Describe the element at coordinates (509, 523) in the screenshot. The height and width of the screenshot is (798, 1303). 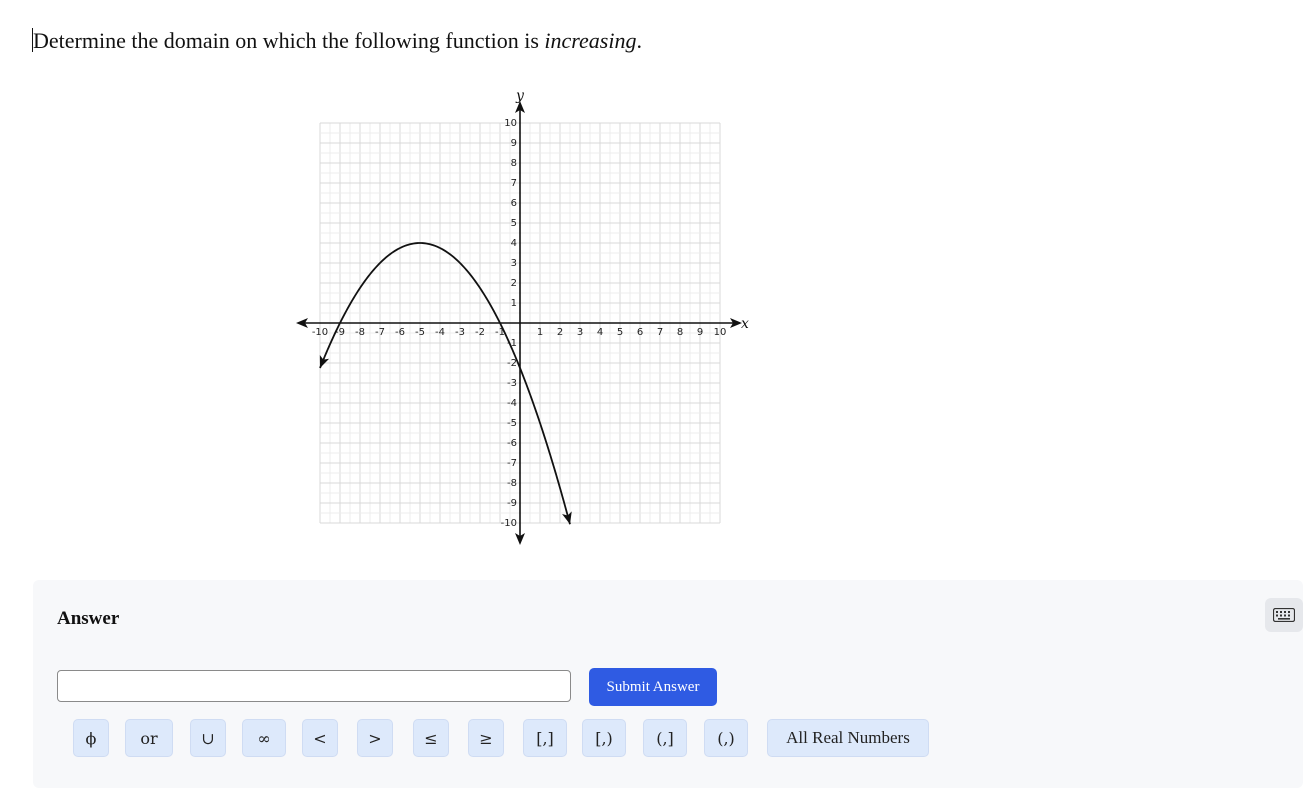
I see `y-tick-label: -10` at that location.